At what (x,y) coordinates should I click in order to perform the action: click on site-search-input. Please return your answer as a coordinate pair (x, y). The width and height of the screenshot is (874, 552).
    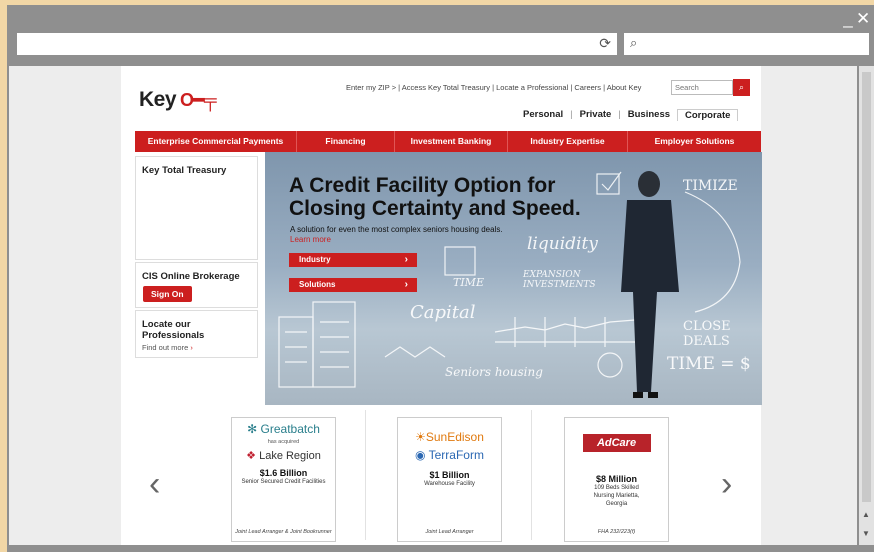
    Looking at the image, I should click on (702, 87).